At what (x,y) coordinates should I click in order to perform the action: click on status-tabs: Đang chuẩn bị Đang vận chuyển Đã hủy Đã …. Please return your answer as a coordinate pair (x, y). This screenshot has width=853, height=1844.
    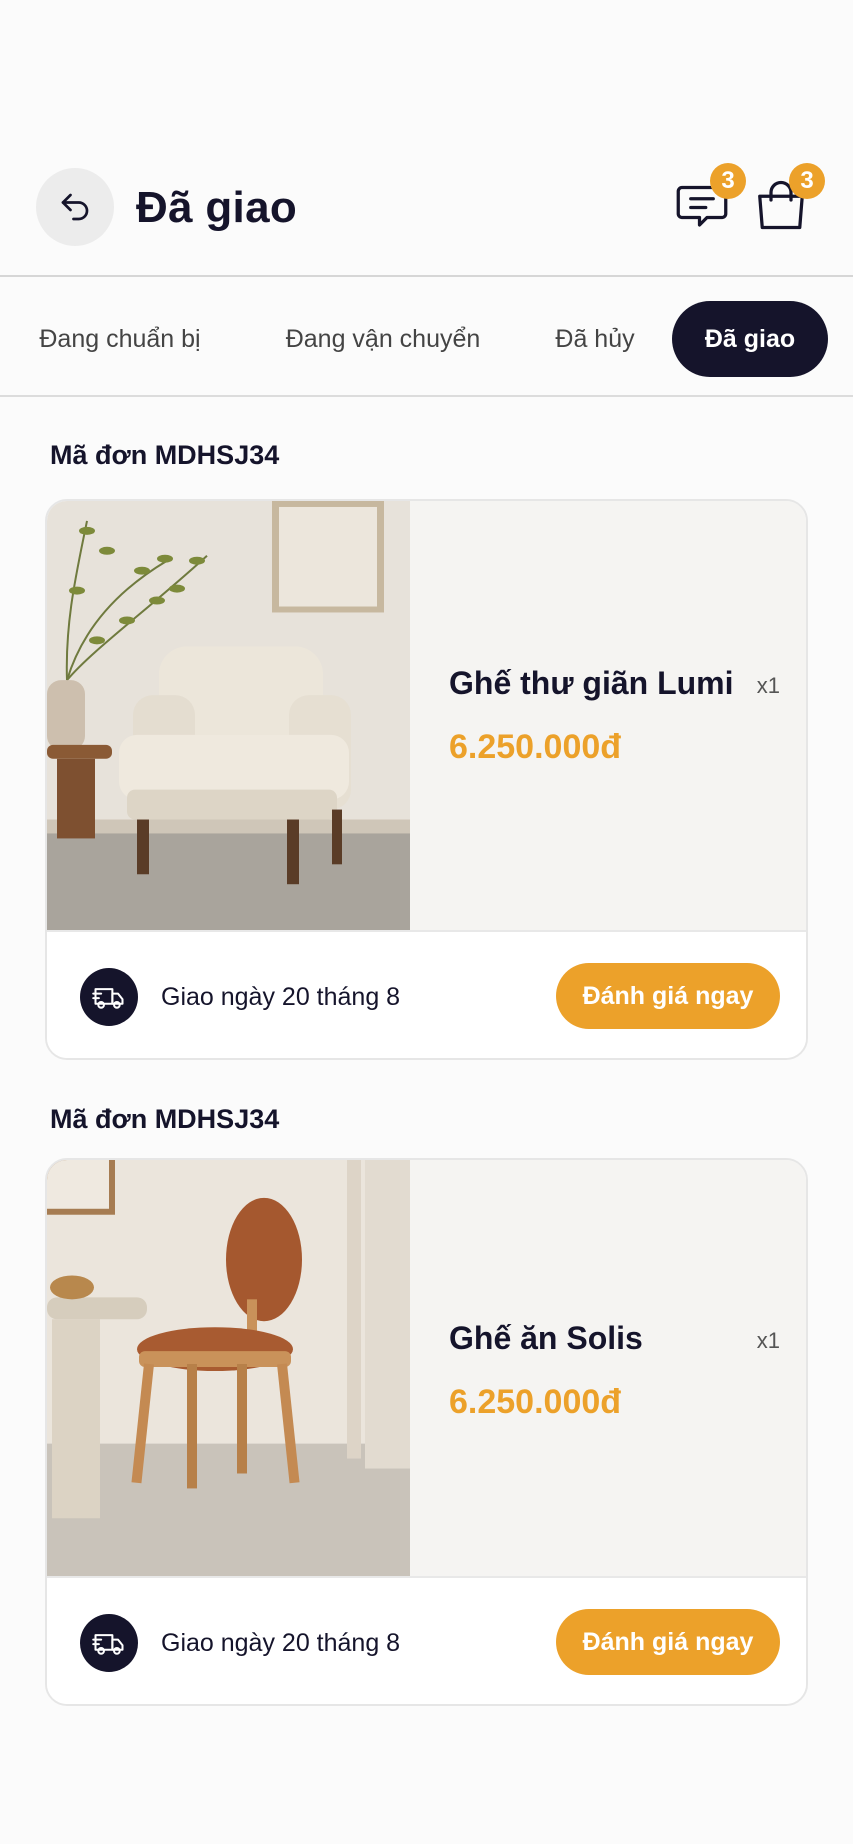
    Looking at the image, I should click on (426, 338).